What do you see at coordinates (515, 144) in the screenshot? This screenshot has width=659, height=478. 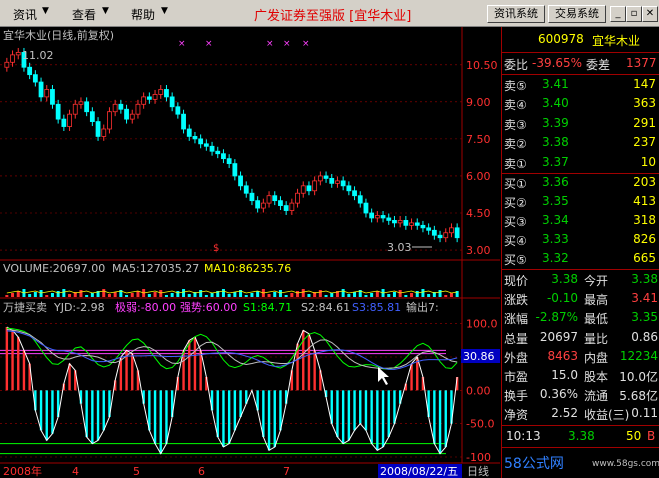 I see `level-label: 卖②` at bounding box center [515, 144].